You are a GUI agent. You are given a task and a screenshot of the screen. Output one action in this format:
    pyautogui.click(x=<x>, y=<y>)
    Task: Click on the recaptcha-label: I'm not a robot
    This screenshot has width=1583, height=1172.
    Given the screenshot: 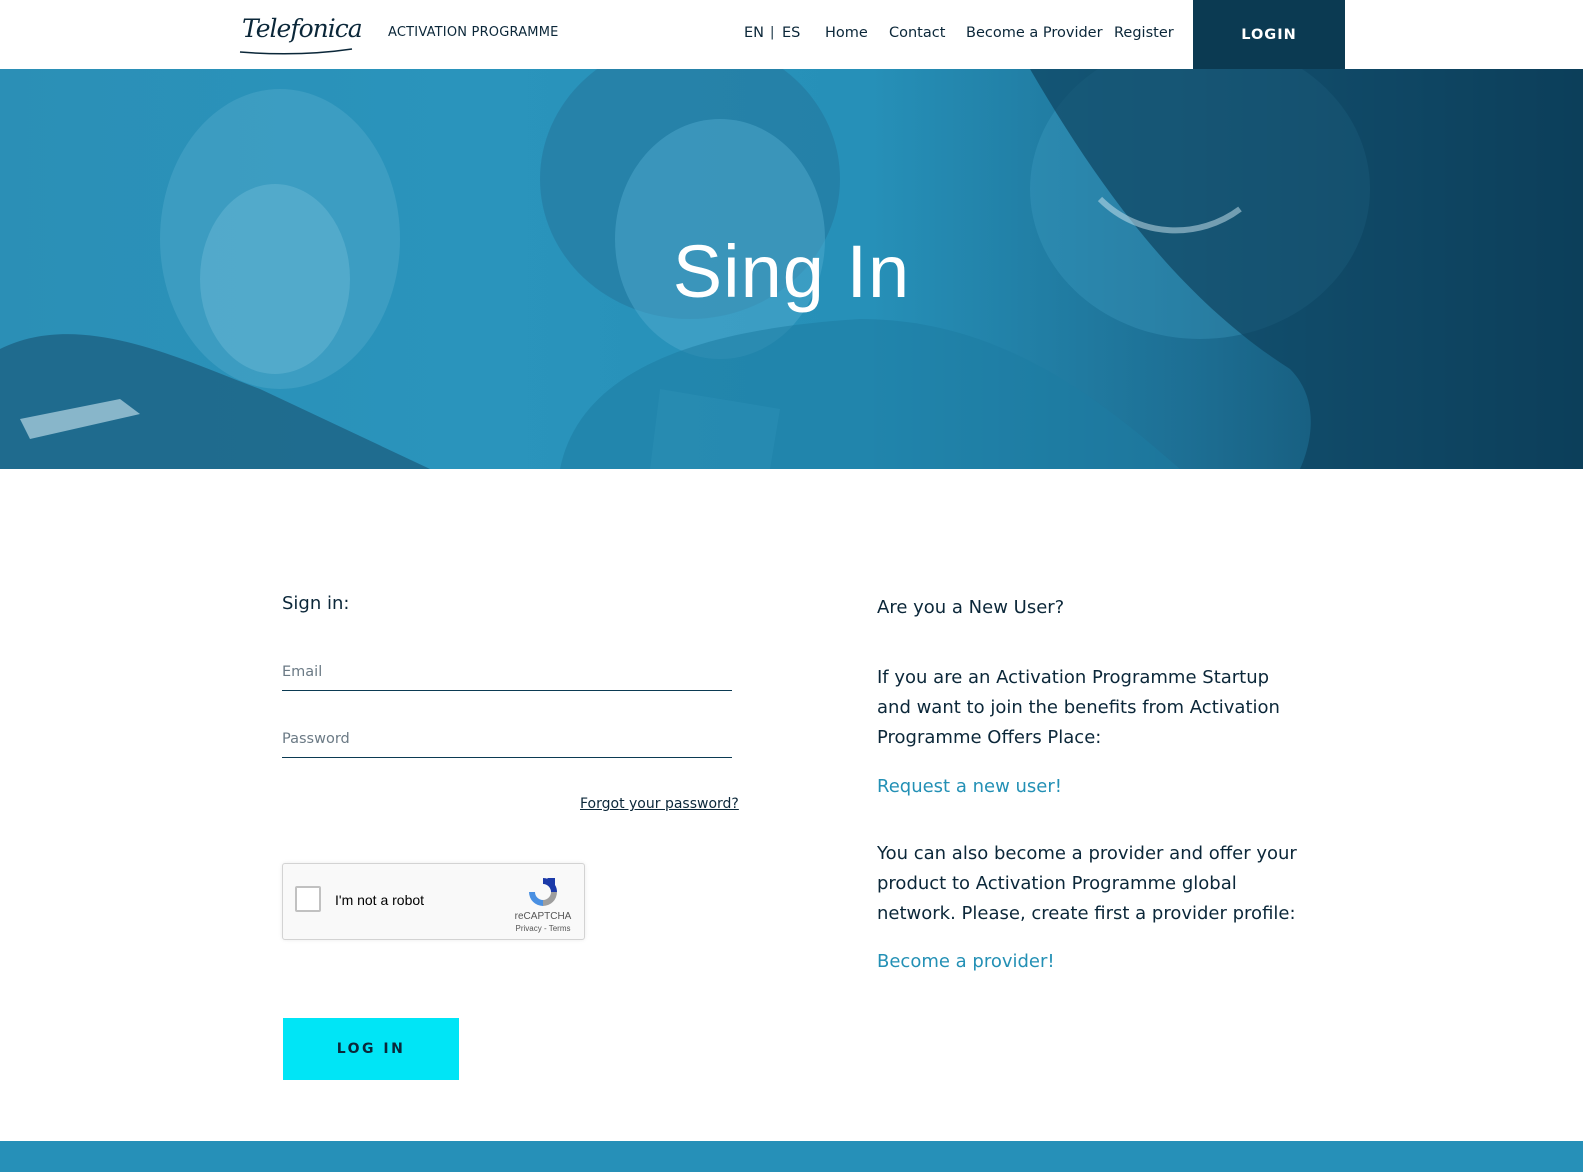 What is the action you would take?
    pyautogui.click(x=380, y=900)
    